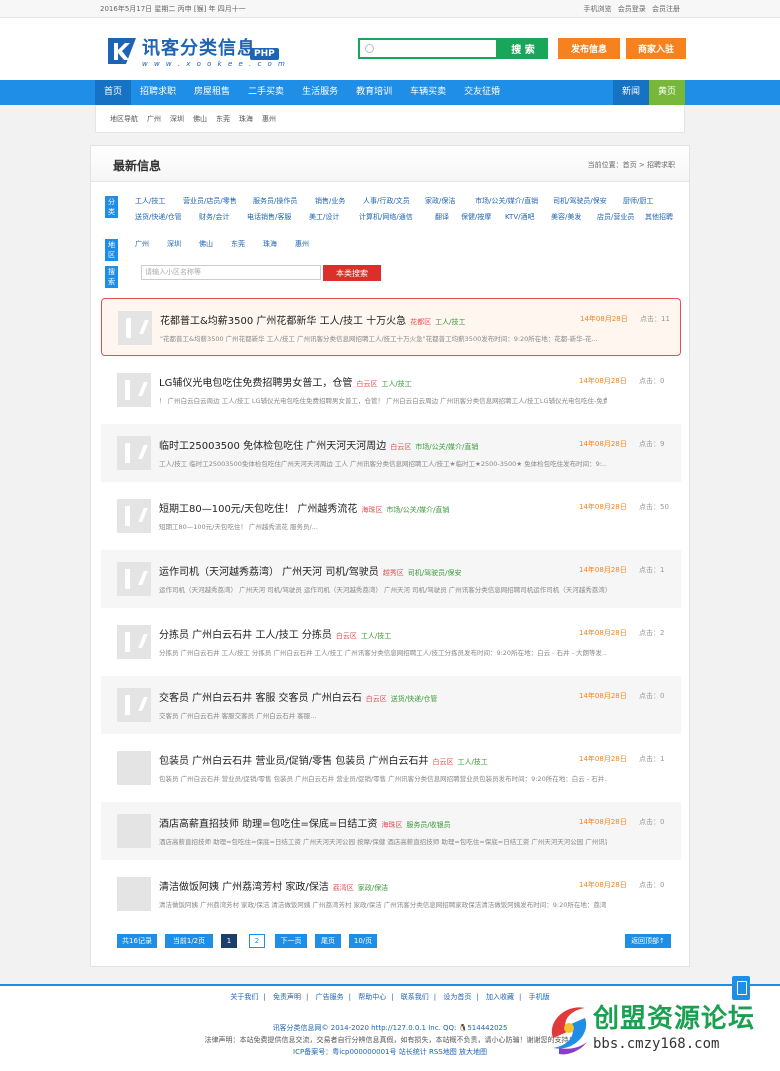 The width and height of the screenshot is (780, 1071). Describe the element at coordinates (598, 9) in the screenshot. I see `mobile-link: 手机浏览` at that location.